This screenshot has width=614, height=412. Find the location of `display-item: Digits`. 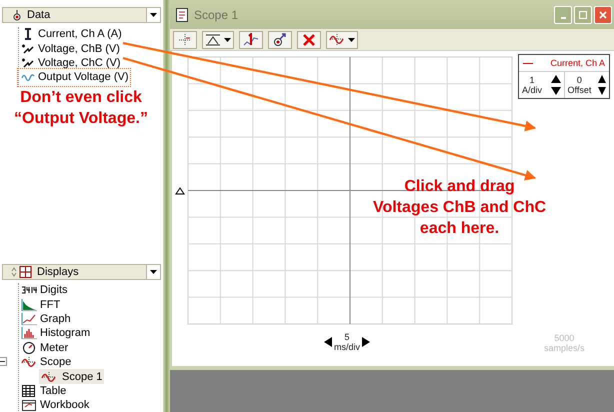

display-item: Digits is located at coordinates (43, 290).